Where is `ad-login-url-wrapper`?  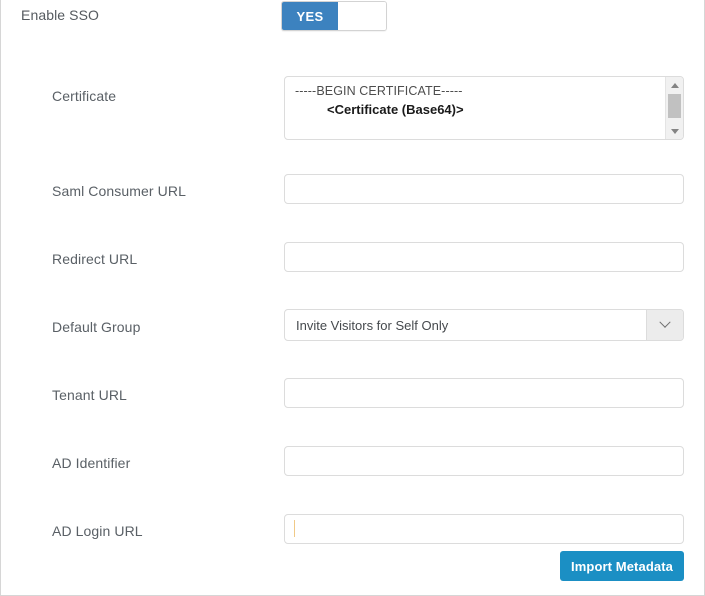
ad-login-url-wrapper is located at coordinates (484, 529).